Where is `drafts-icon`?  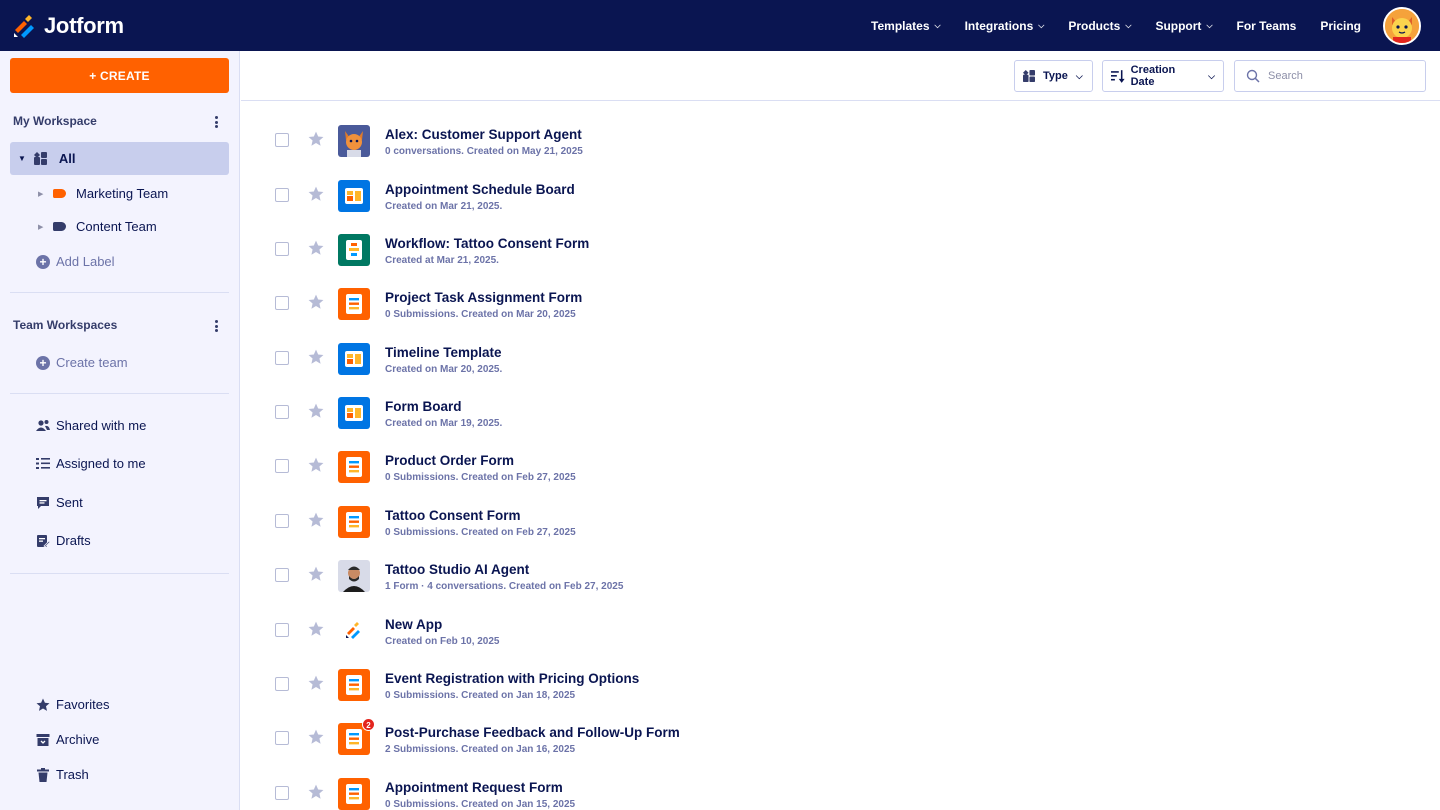
drafts-icon is located at coordinates (43, 541).